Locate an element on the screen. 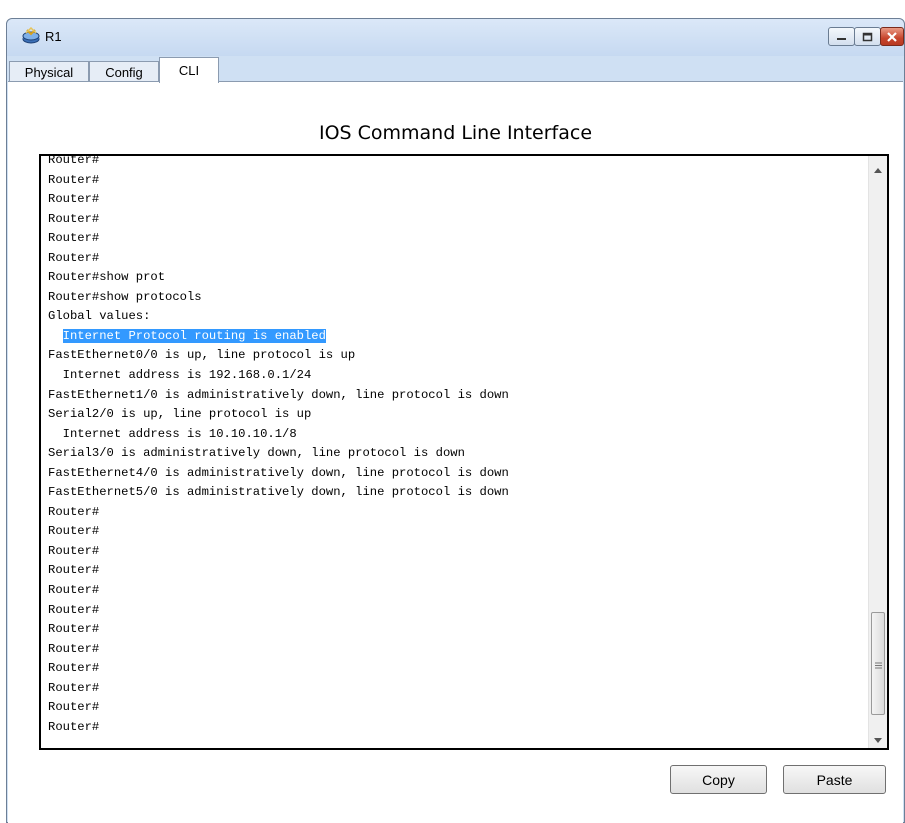 The height and width of the screenshot is (823, 905). selected-text: Internet Protocol routing is enabled is located at coordinates (194, 335).